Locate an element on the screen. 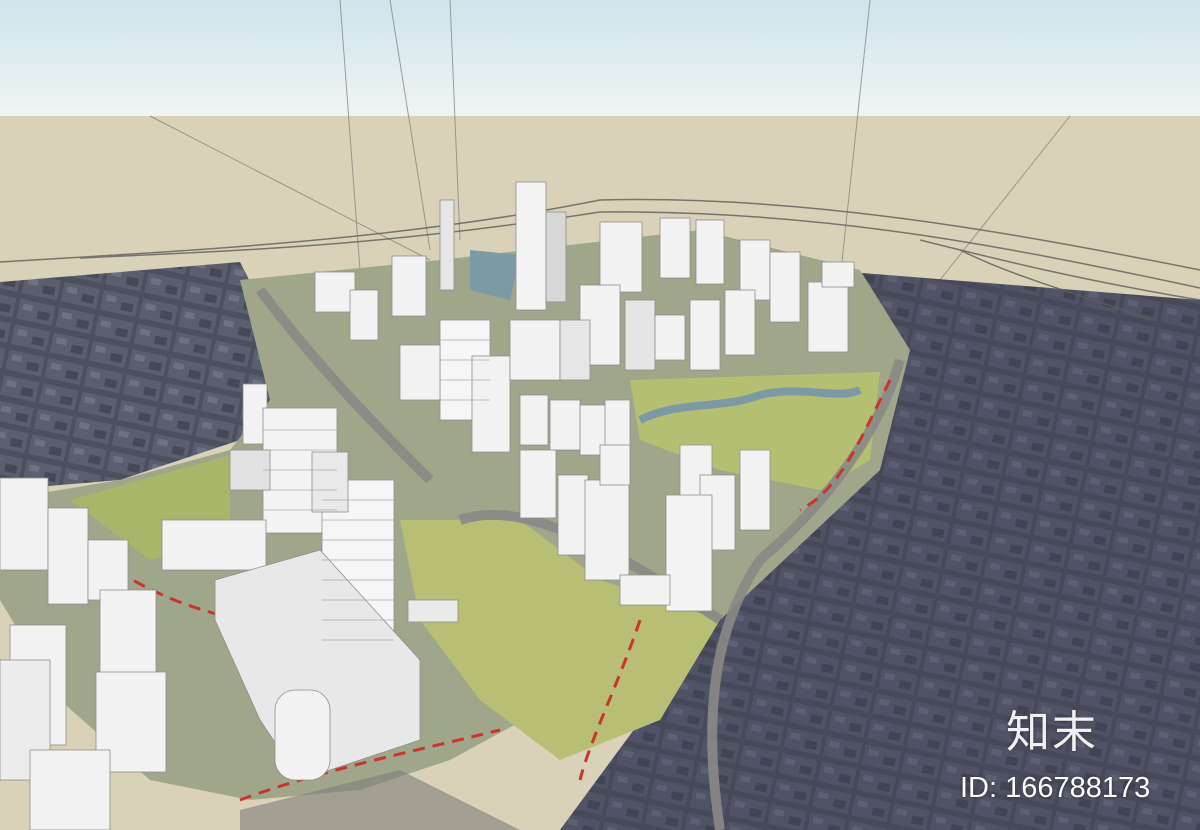 This screenshot has width=1200, height=830. sky is located at coordinates (600, 58).